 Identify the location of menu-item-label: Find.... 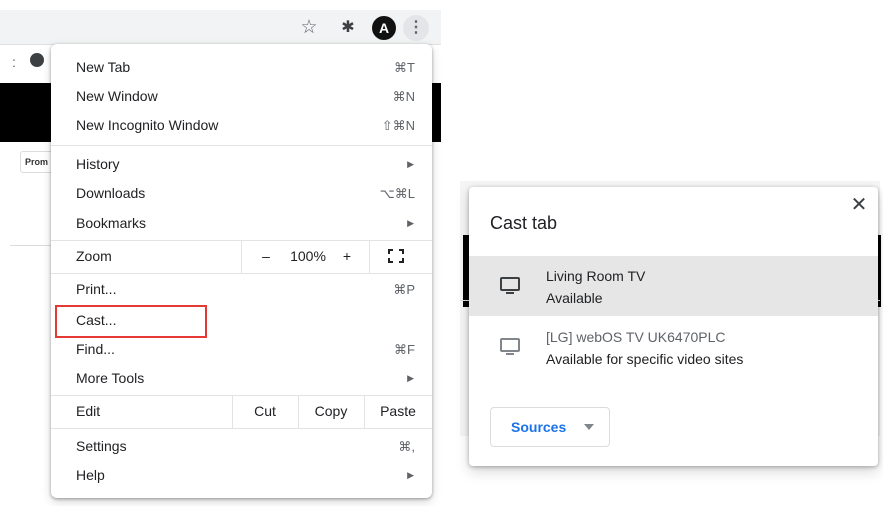
(95, 349).